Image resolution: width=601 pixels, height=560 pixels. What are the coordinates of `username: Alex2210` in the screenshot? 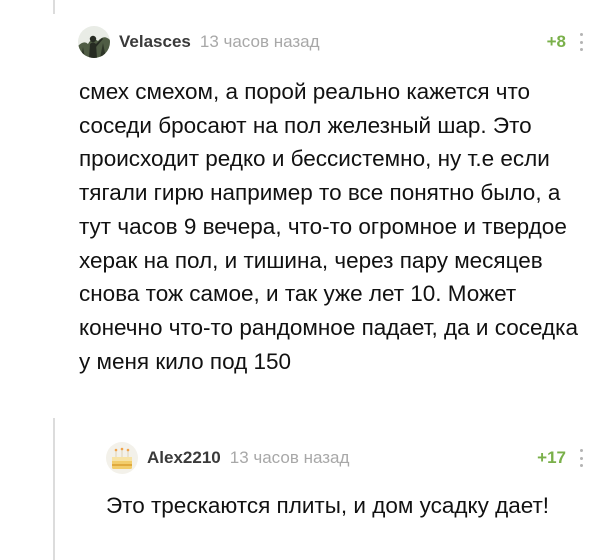 It's located at (184, 458).